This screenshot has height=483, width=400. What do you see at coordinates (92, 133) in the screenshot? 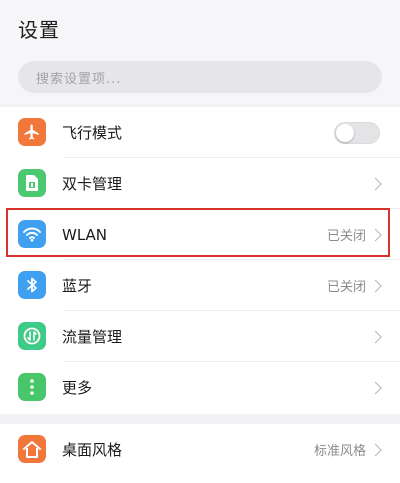
I see `setting-label: 飞行模式` at bounding box center [92, 133].